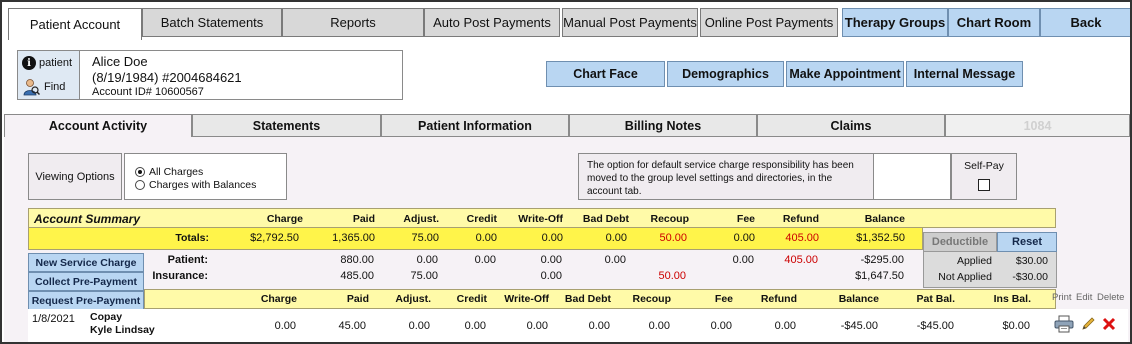 The height and width of the screenshot is (344, 1132). What do you see at coordinates (960, 242) in the screenshot?
I see `deductible-label: Deductible` at bounding box center [960, 242].